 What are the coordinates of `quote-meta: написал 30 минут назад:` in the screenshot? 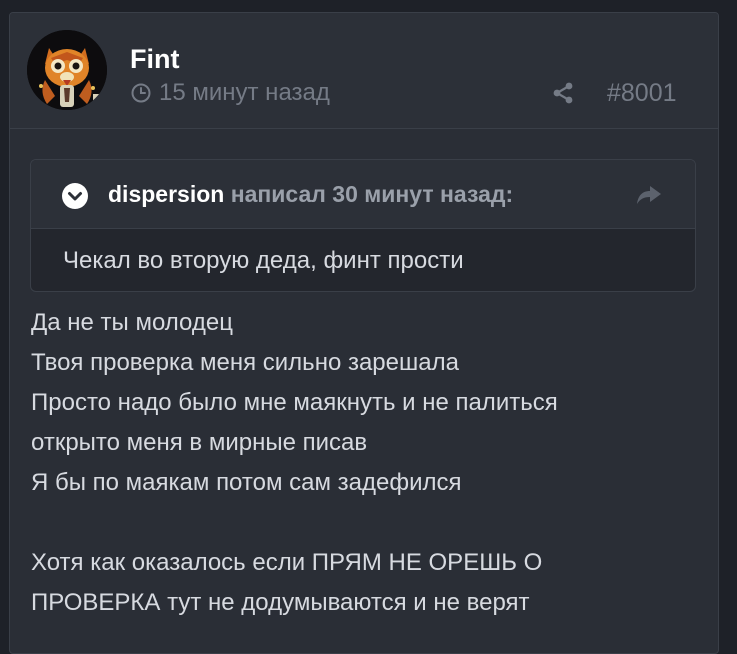 It's located at (372, 194).